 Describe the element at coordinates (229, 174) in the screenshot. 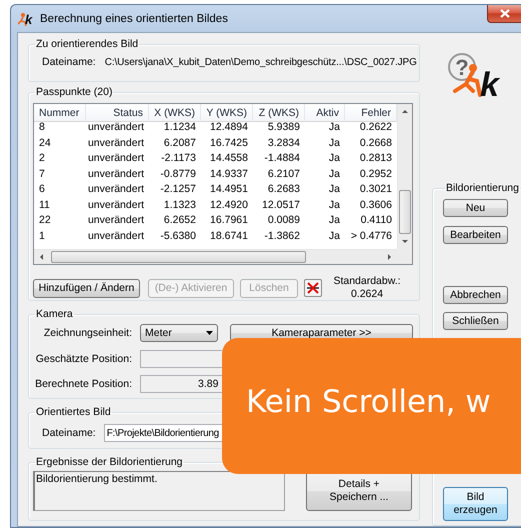

I see `table-cell-text: 14.9337` at that location.